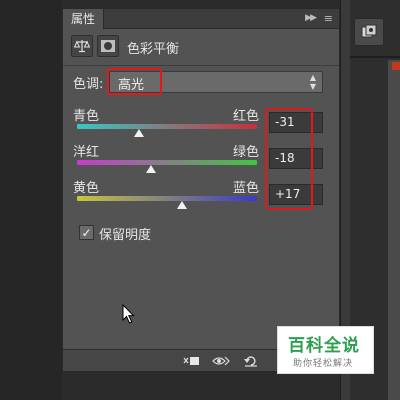 This screenshot has height=400, width=400. I want to click on dock-side-panel, so click(394, 230).